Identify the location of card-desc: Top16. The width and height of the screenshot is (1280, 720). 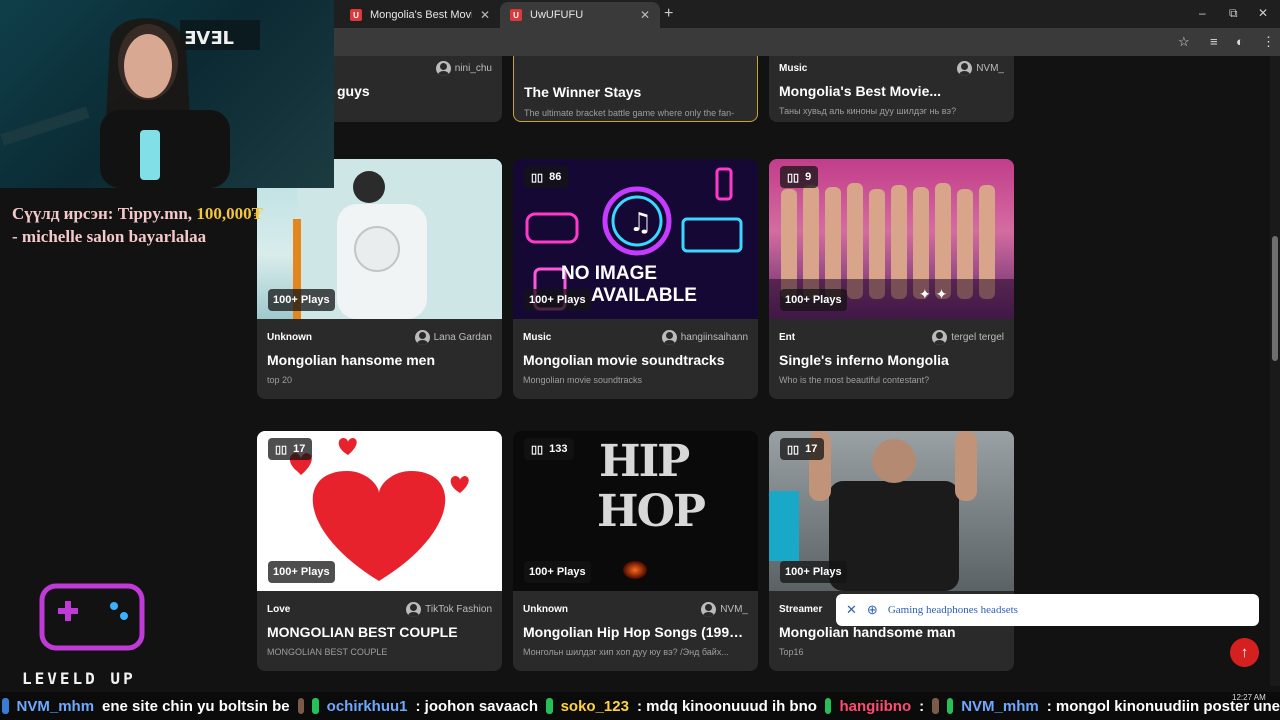
(791, 652).